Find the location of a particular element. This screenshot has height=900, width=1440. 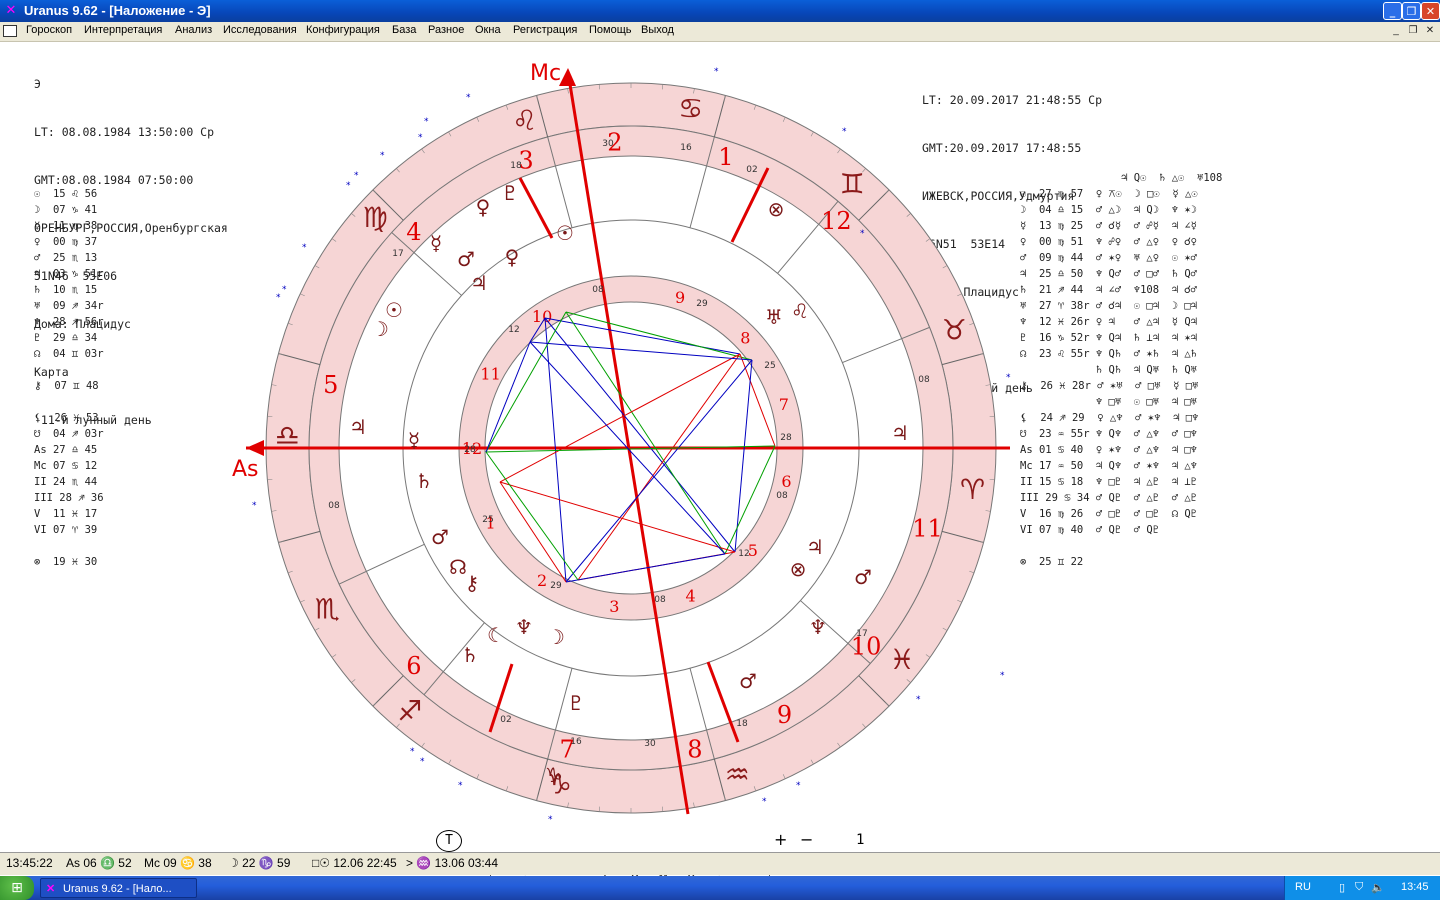

zodiac-sign-glyph: ♒ is located at coordinates (737, 774).